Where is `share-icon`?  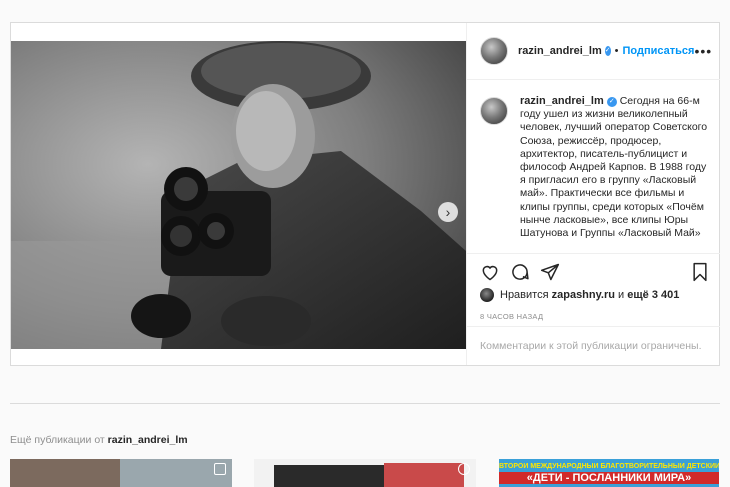
share-icon is located at coordinates (550, 272).